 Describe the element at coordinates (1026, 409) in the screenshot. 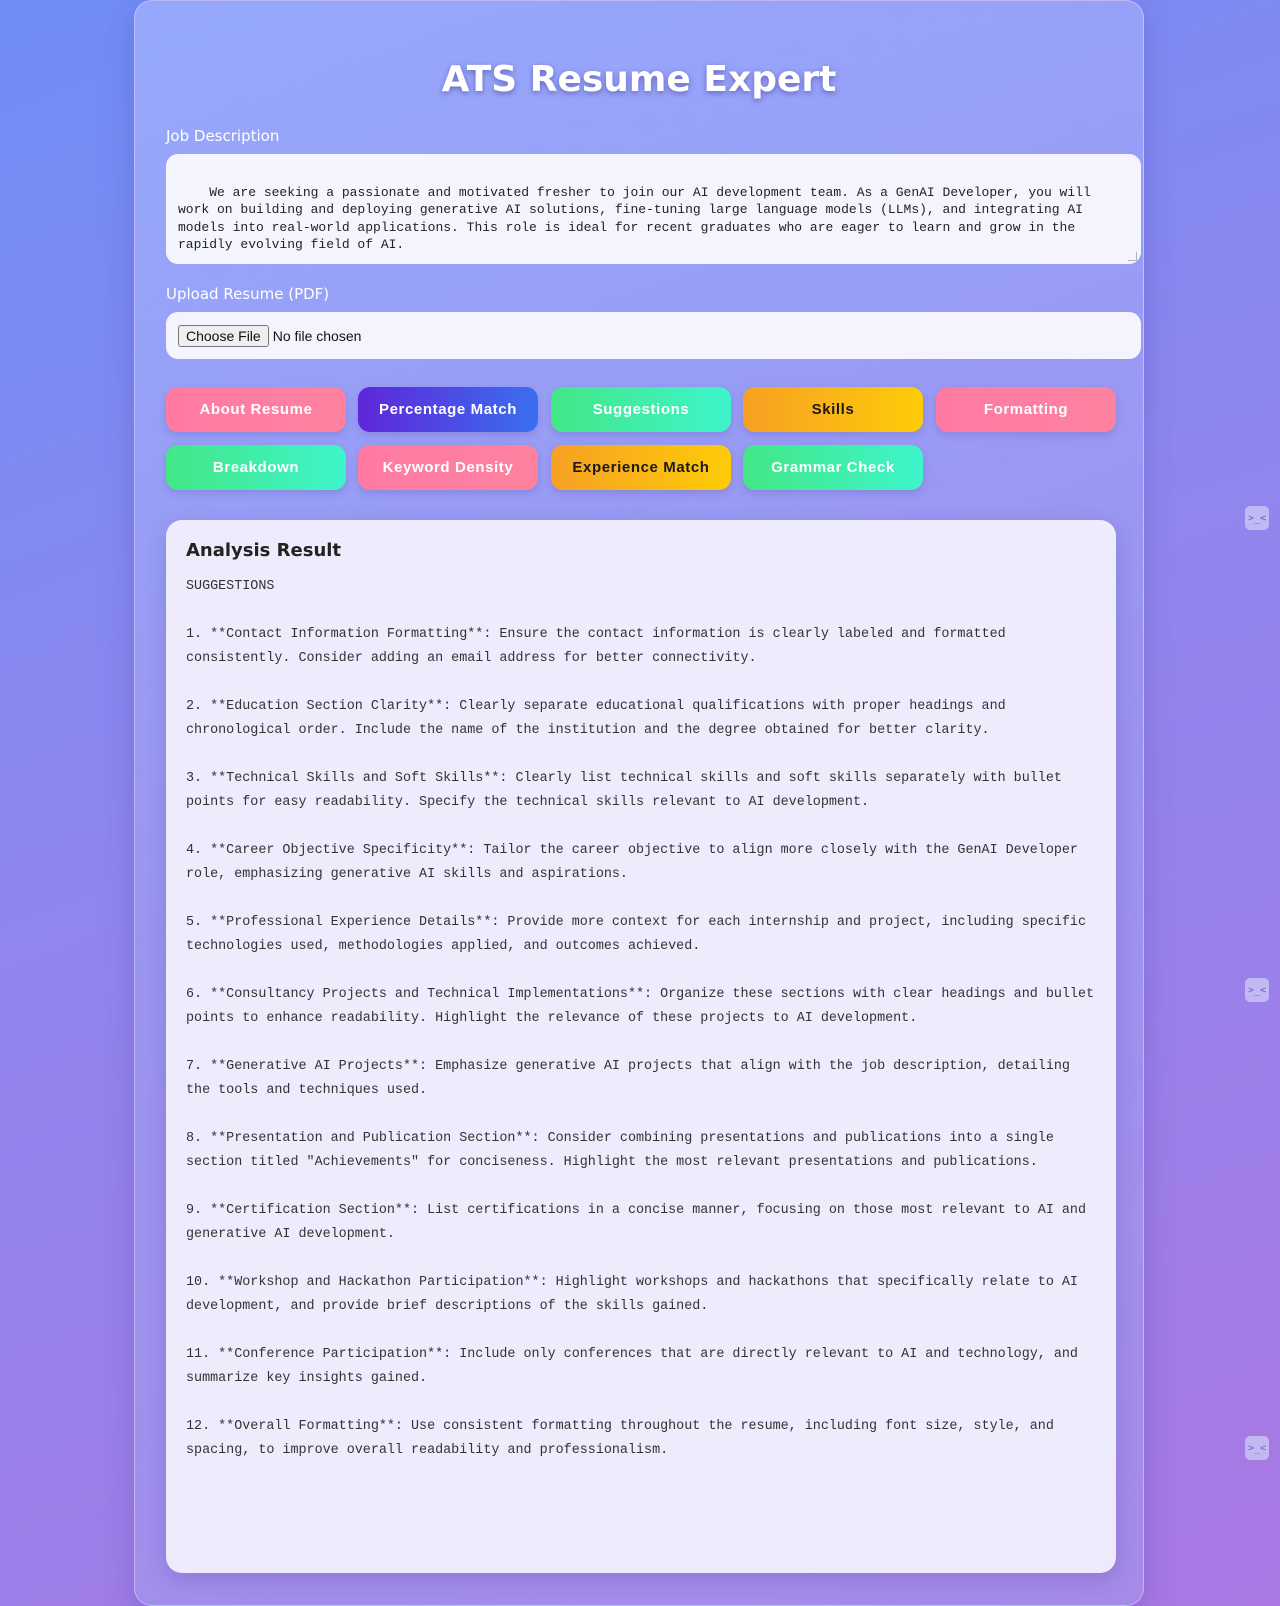

I see `formatting-button: Formatting` at that location.